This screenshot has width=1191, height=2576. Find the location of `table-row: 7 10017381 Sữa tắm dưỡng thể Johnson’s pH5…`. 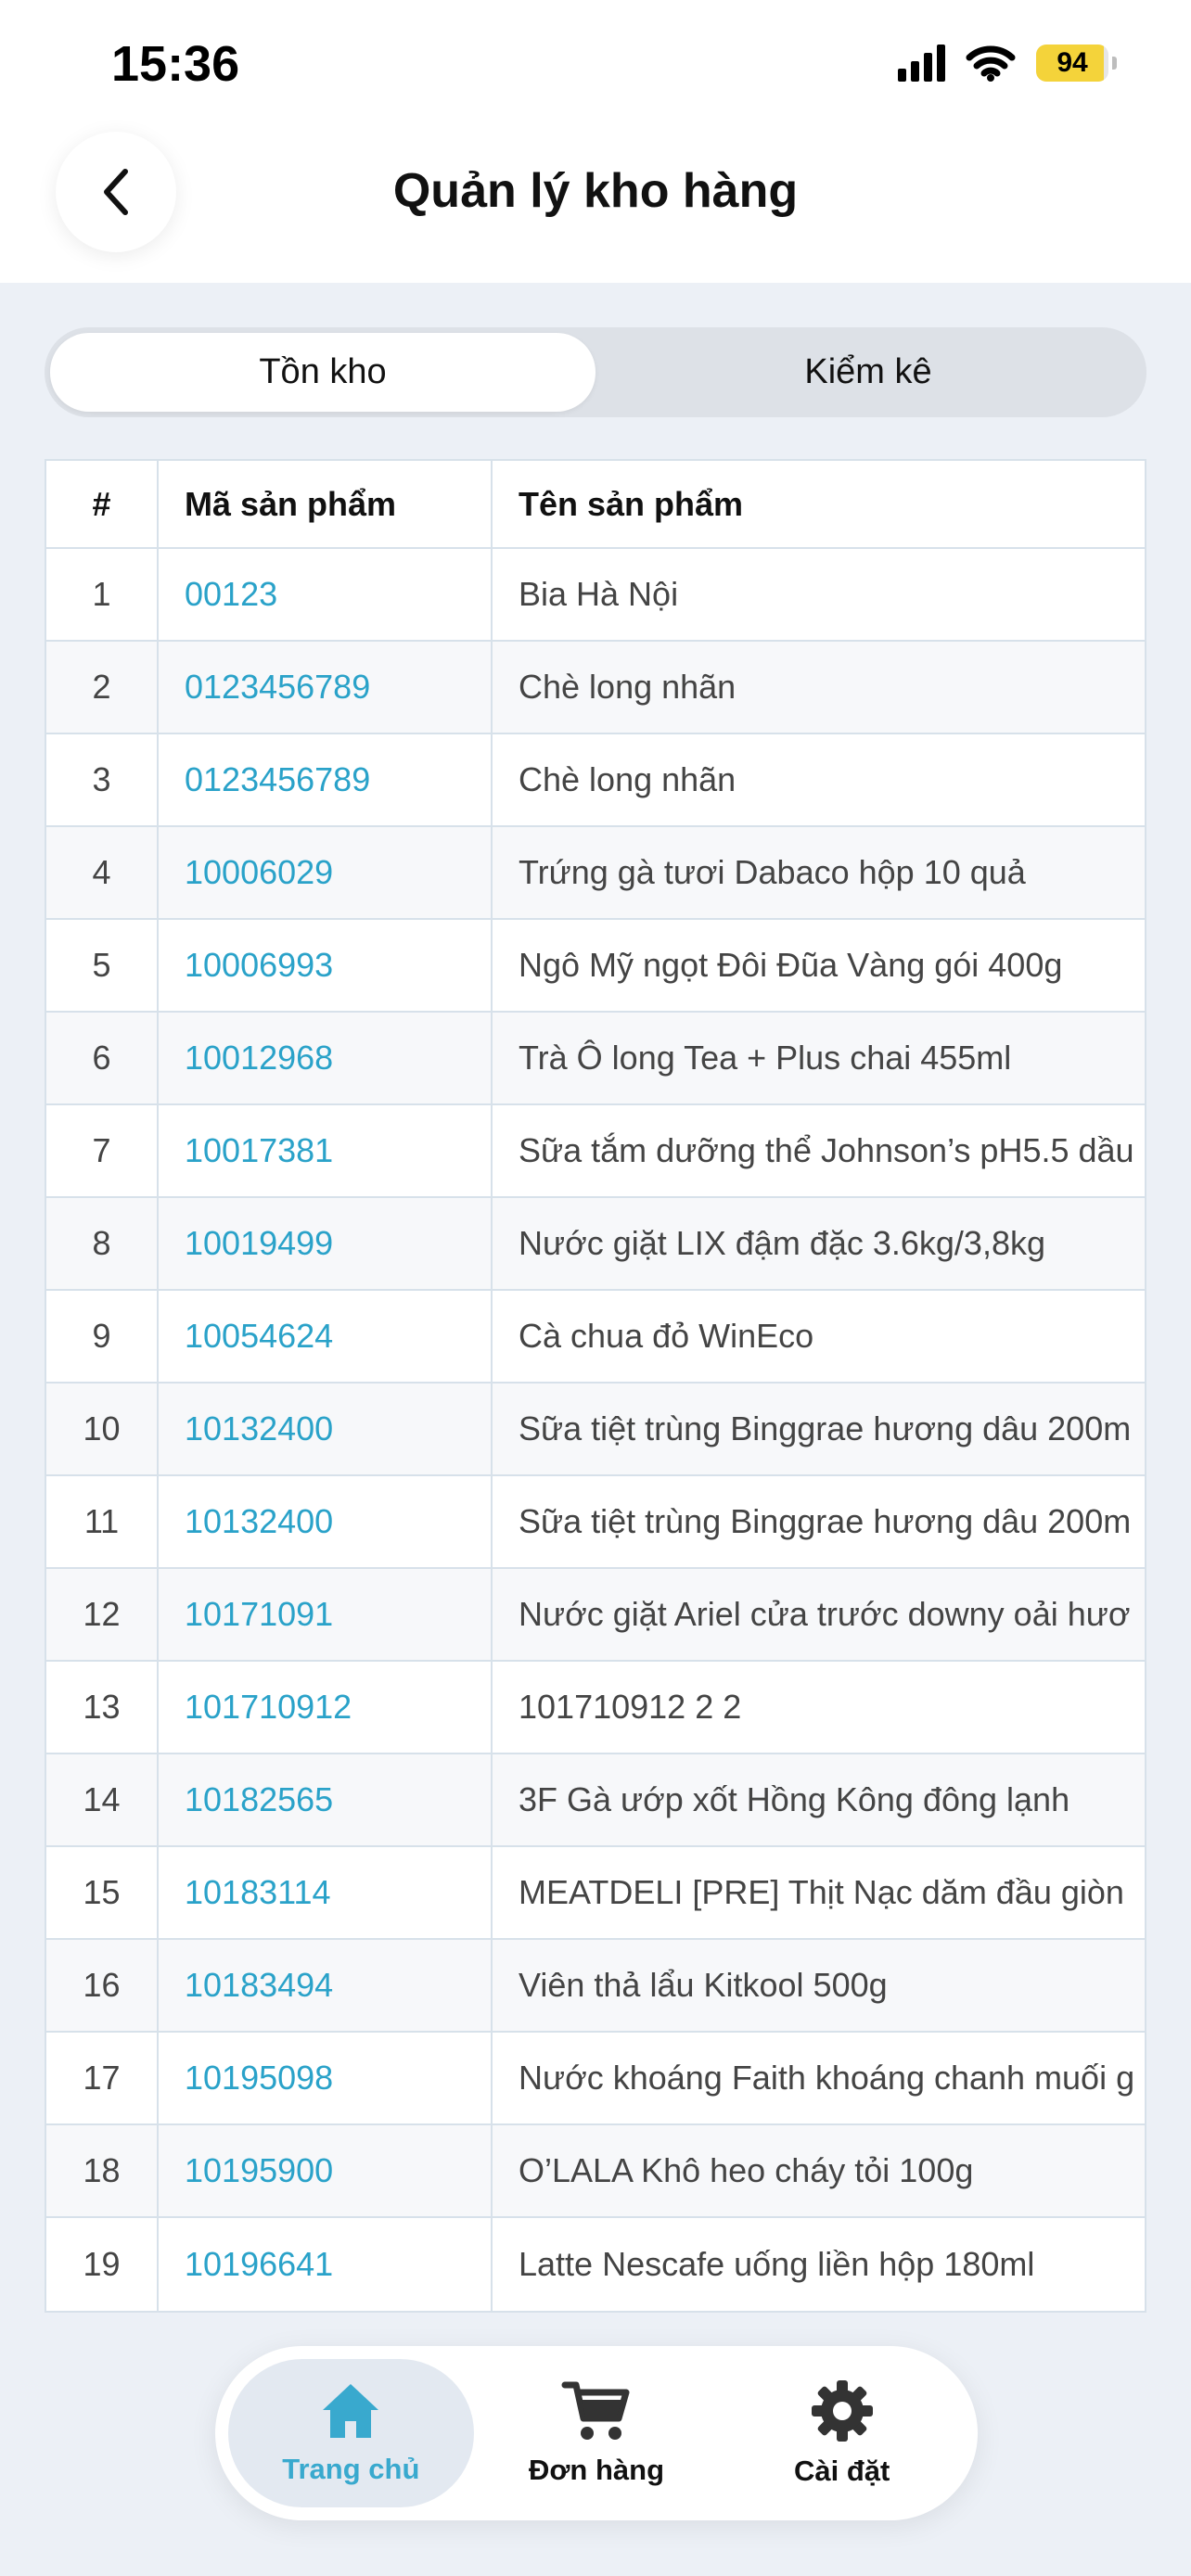

table-row: 7 10017381 Sữa tắm dưỡng thể Johnson’s pH5… is located at coordinates (595, 1151).